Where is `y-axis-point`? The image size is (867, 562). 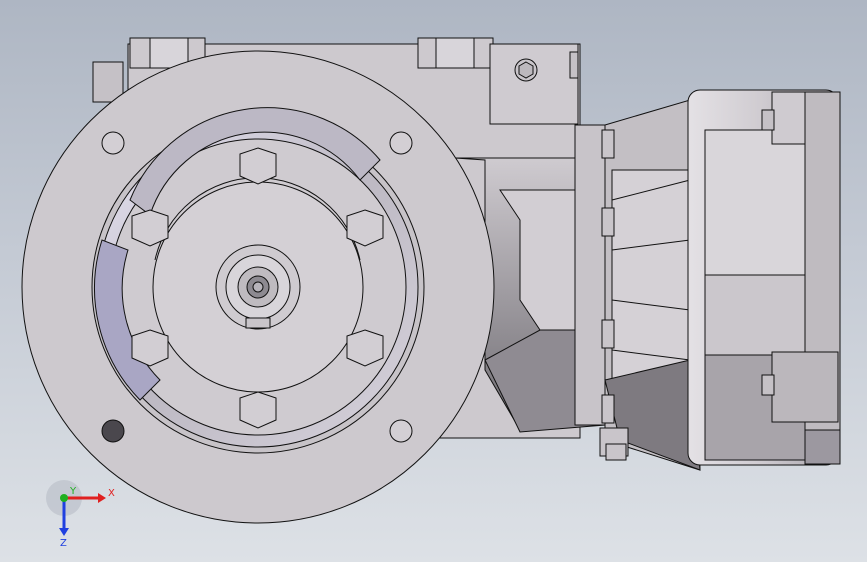 y-axis-point is located at coordinates (64, 498).